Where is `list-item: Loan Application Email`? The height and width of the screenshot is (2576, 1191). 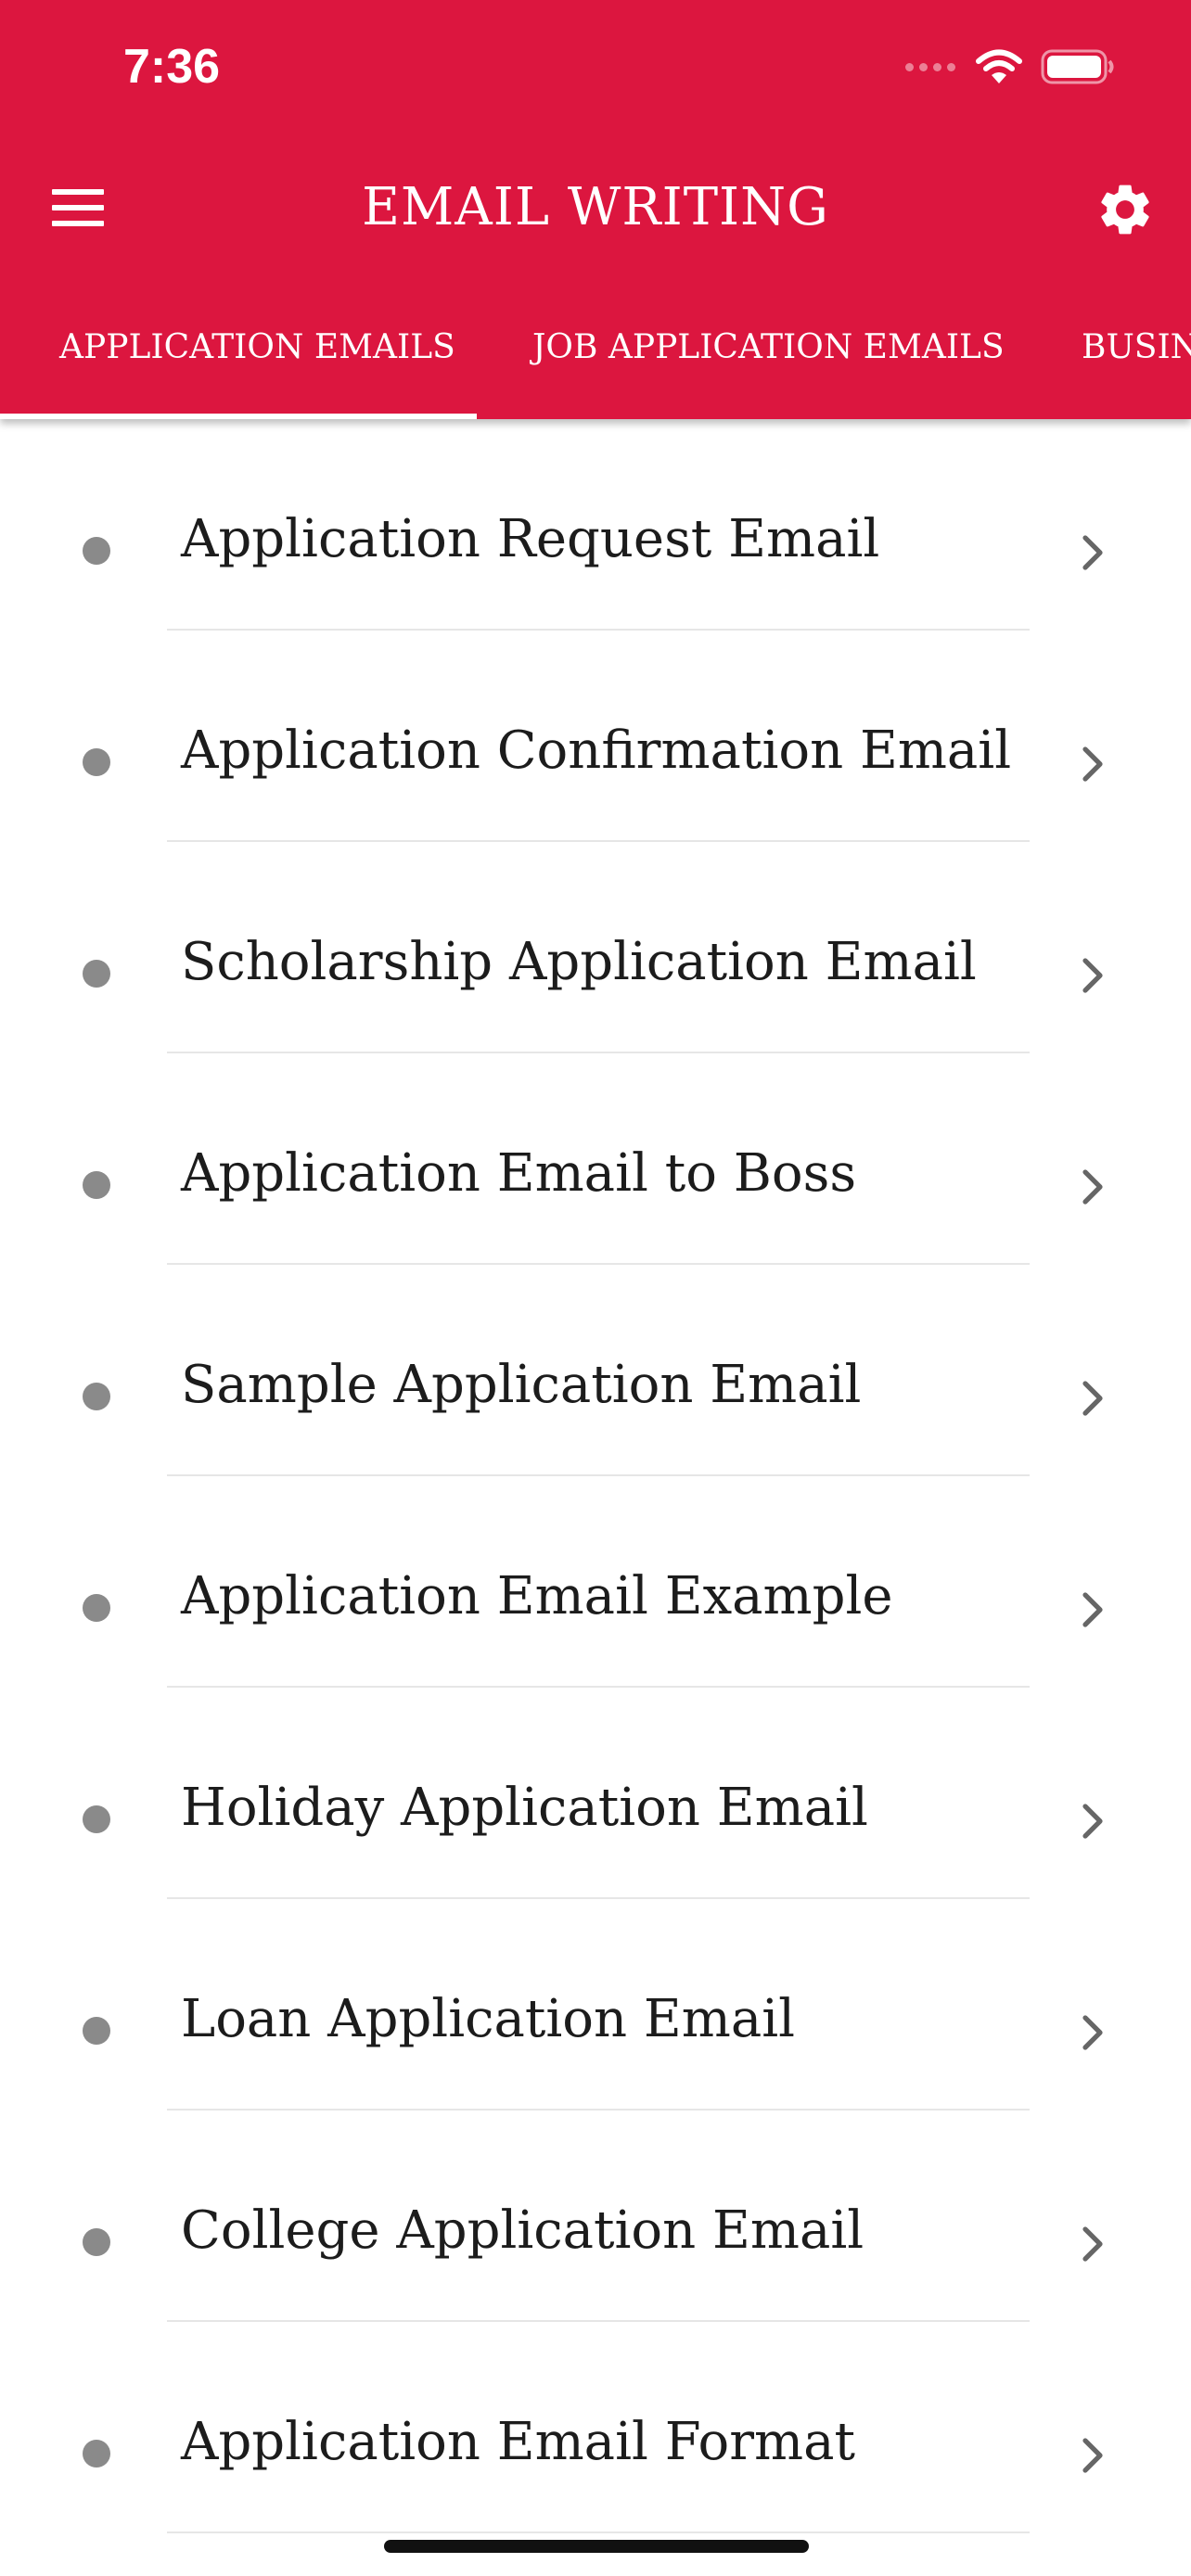
list-item: Loan Application Email is located at coordinates (595, 2005).